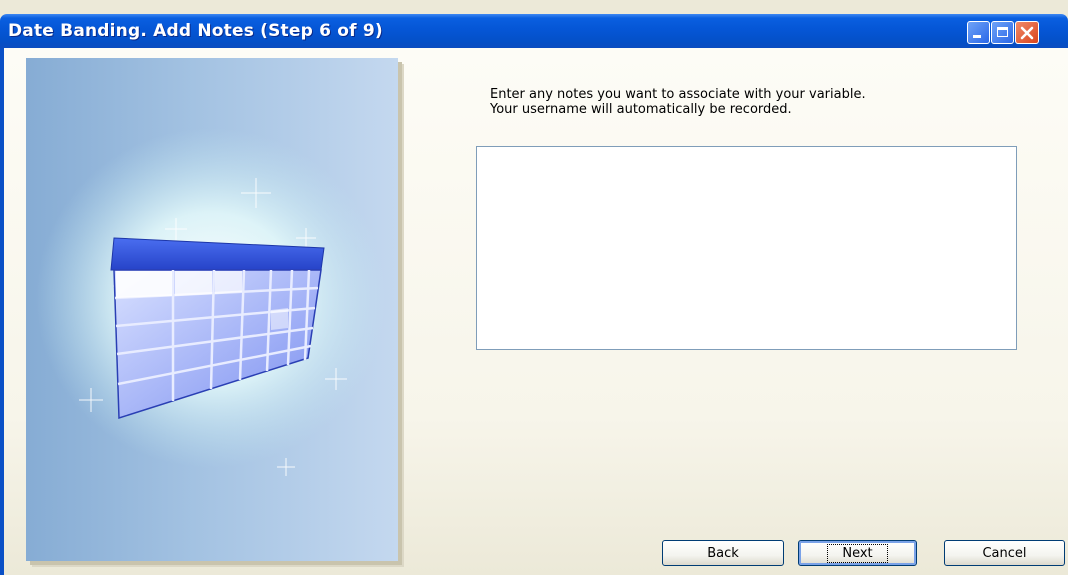  I want to click on back-label: Back, so click(723, 553).